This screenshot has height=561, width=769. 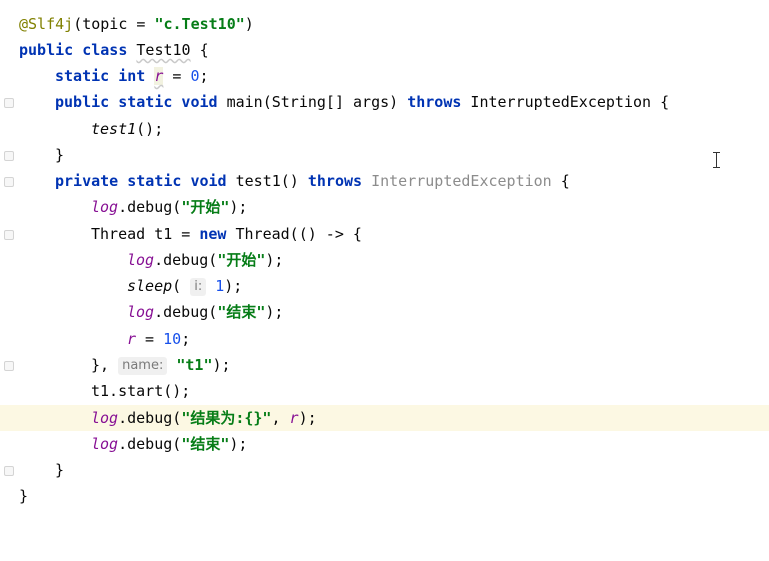 I want to click on current-code-line: log.debug("结果为:{}", r);, so click(x=384, y=418).